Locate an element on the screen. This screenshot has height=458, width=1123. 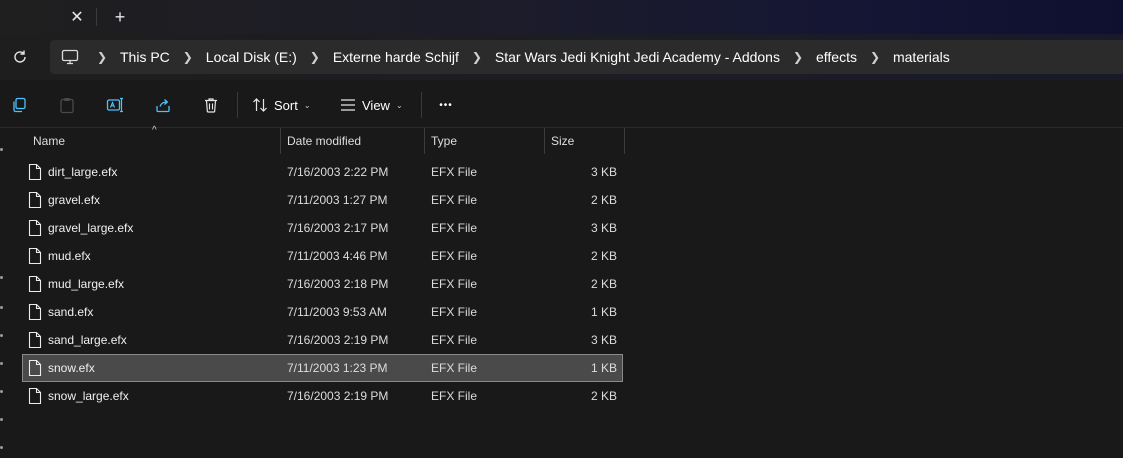
view-button: View ⌄ is located at coordinates (371, 105).